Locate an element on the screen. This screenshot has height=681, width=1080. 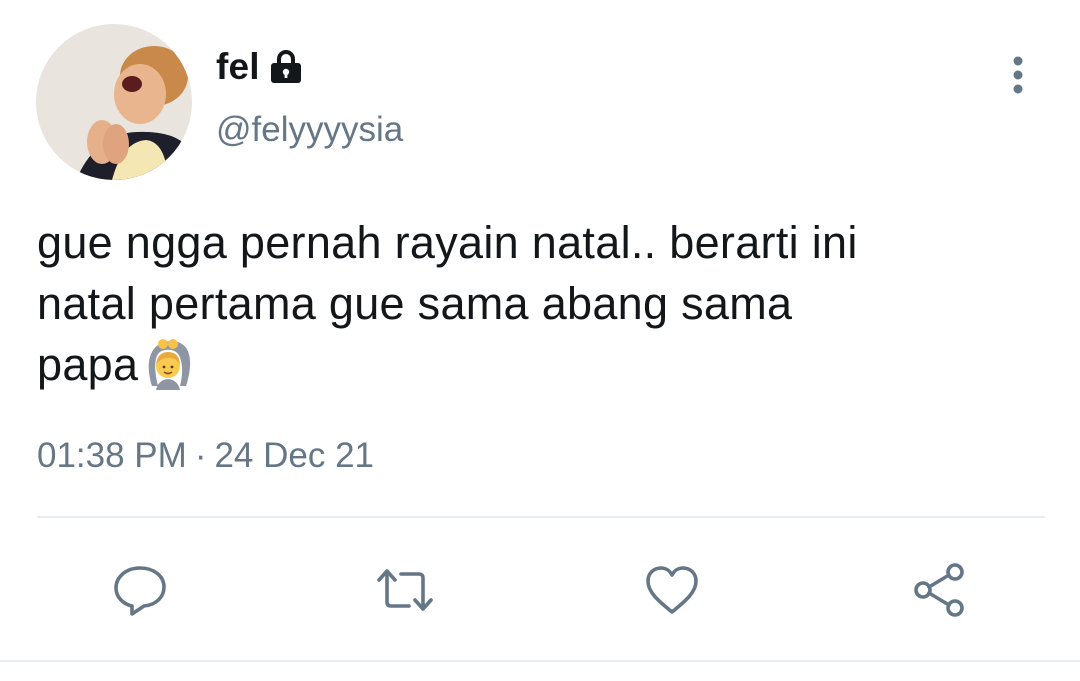
person-gesturing-ok-emoji-icon is located at coordinates (168, 364).